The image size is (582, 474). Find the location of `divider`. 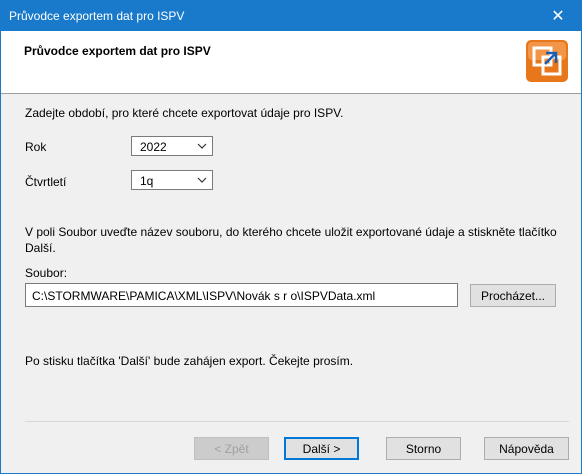

divider is located at coordinates (297, 421).